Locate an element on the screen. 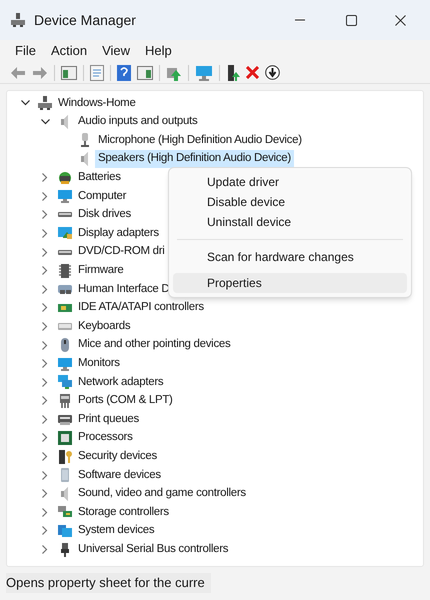 Image resolution: width=430 pixels, height=600 pixels. menu-item: Action is located at coordinates (69, 51).